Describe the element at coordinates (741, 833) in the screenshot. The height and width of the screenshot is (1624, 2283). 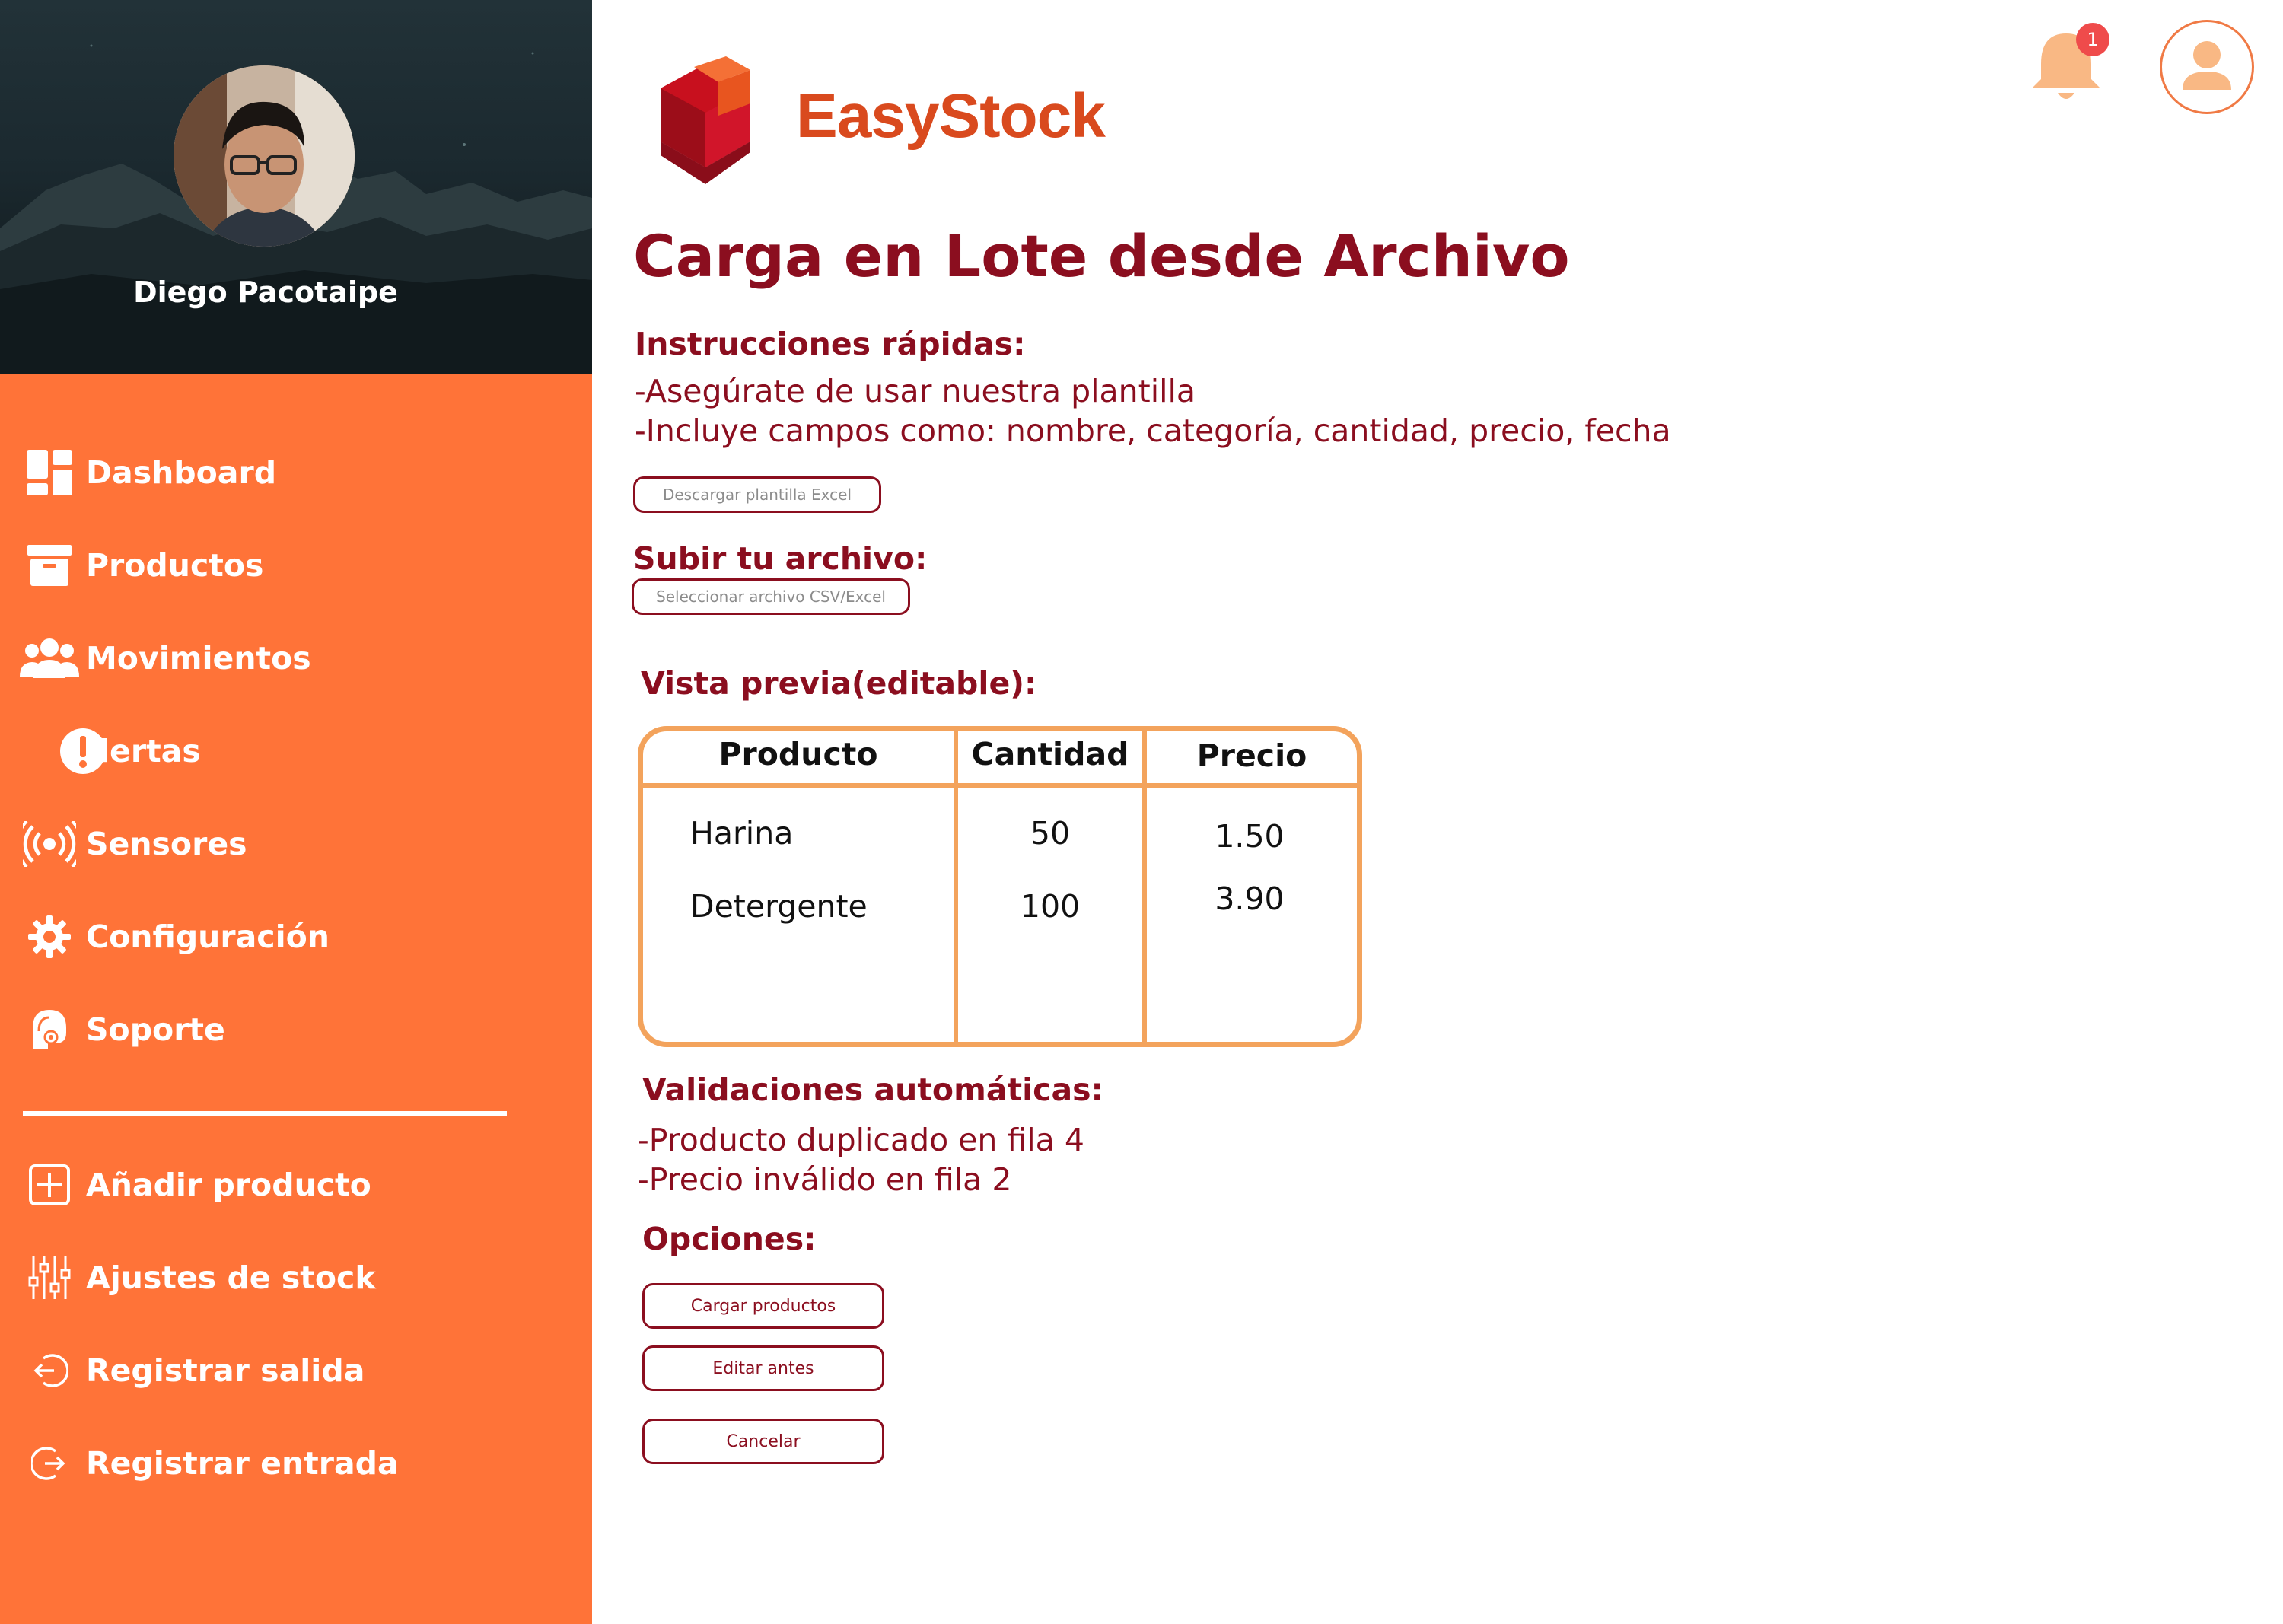
I see `table-cell-producto: Harina` at that location.